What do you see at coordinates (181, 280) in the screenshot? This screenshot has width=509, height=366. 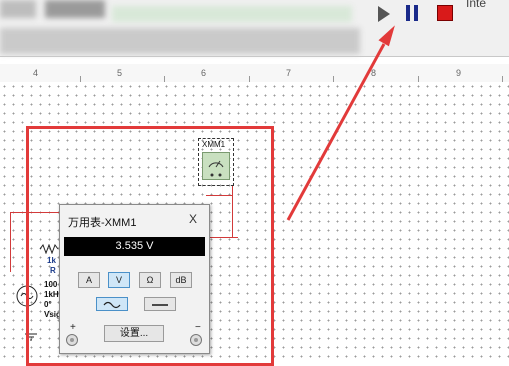 I see `mode-button-decibel: dB` at bounding box center [181, 280].